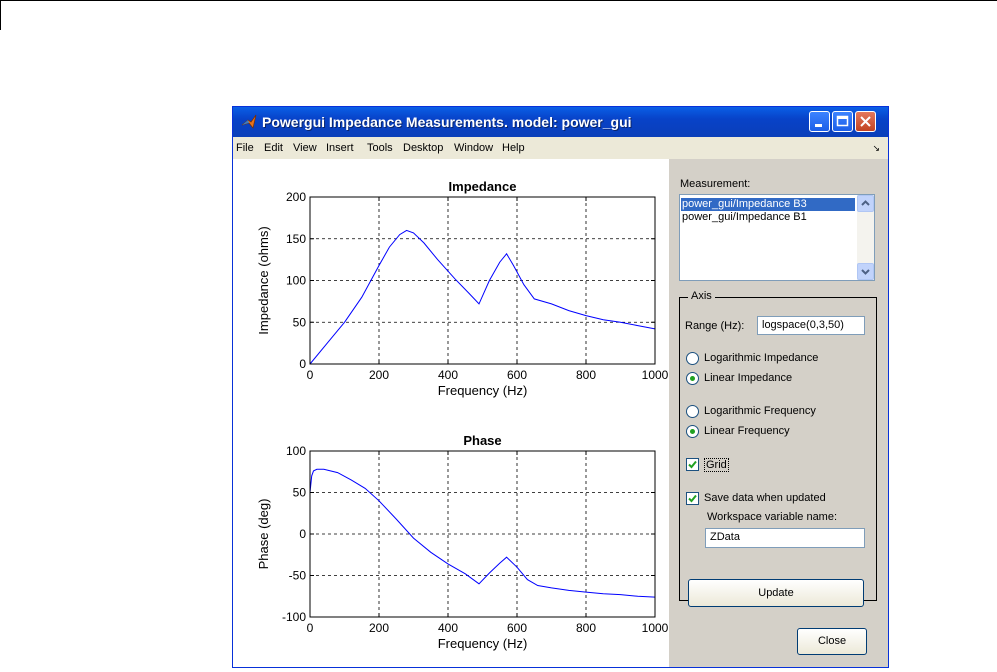 Image resolution: width=997 pixels, height=672 pixels. What do you see at coordinates (498, 0) in the screenshot?
I see `page-top-rule` at bounding box center [498, 0].